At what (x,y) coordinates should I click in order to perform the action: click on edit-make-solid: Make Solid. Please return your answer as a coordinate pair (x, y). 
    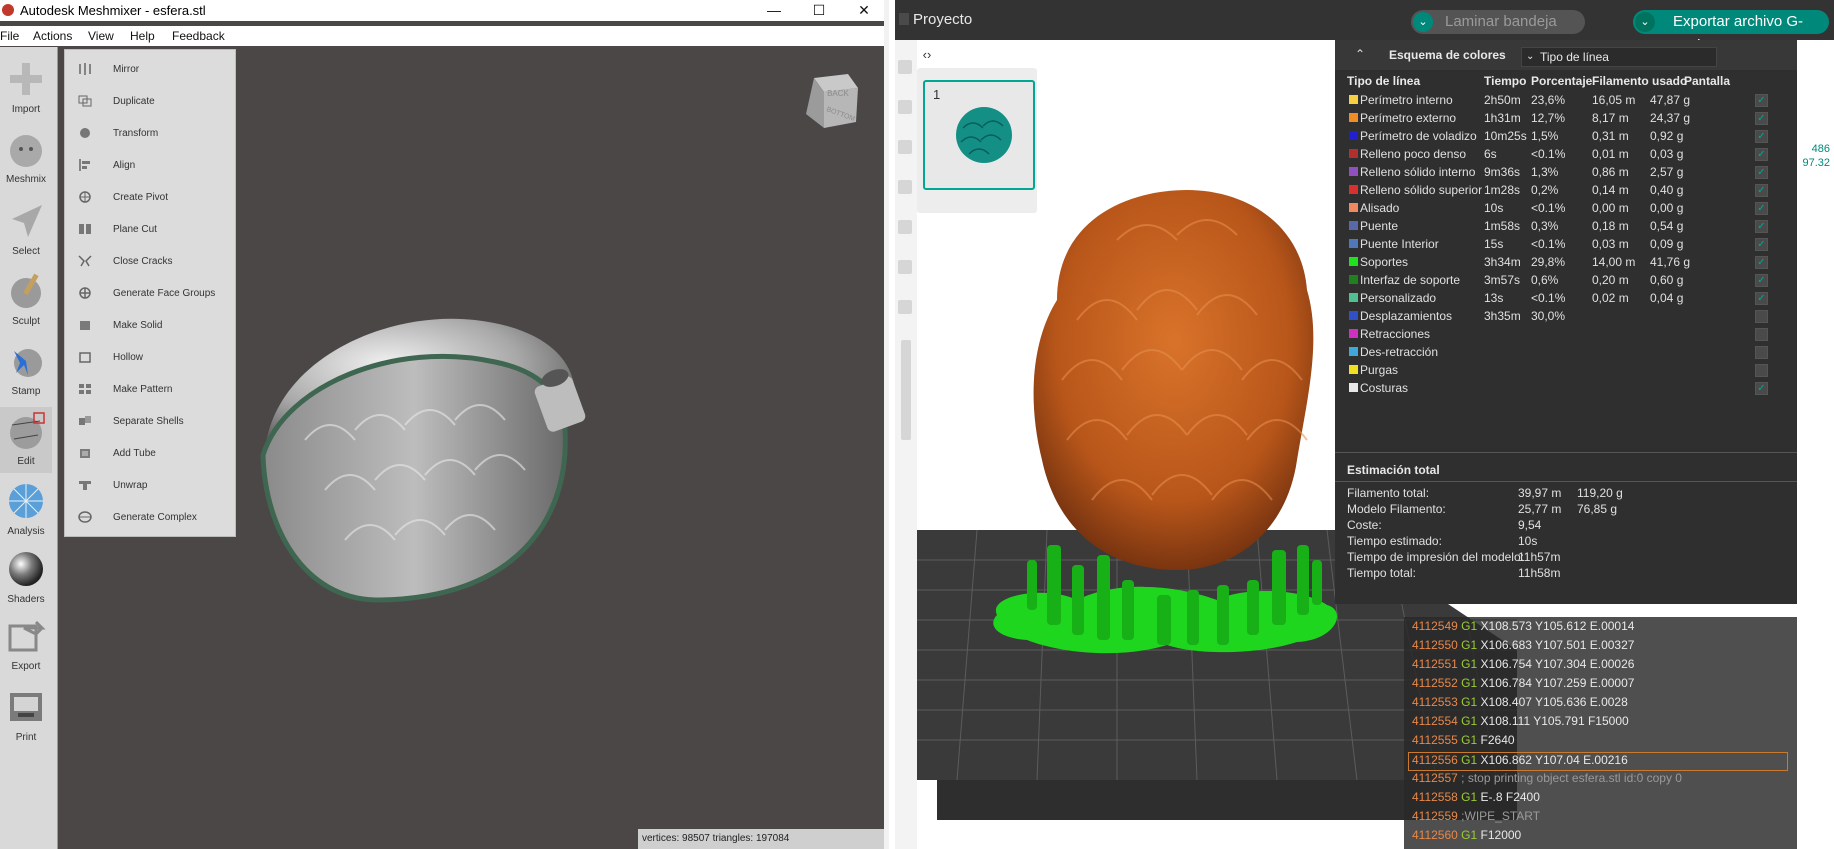
    Looking at the image, I should click on (151, 325).